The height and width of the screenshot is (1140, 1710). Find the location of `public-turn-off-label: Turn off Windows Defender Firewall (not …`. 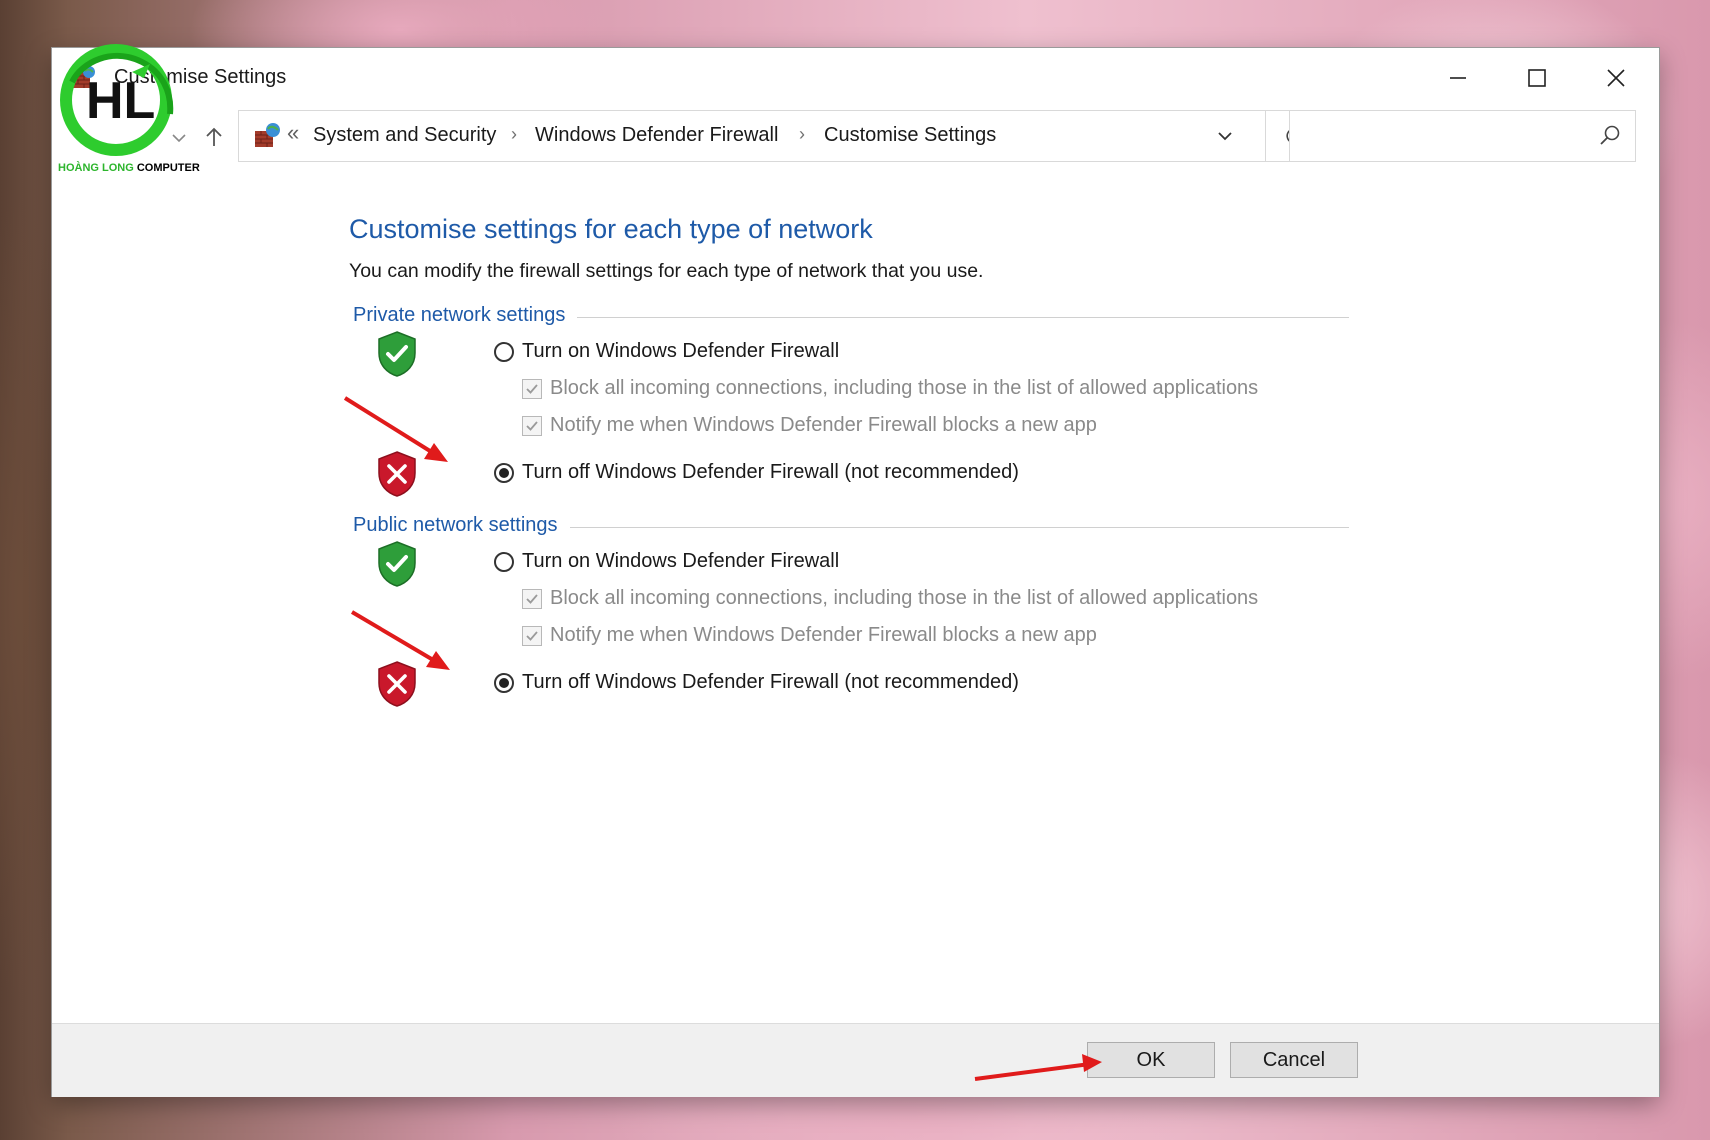

public-turn-off-label: Turn off Windows Defender Firewall (not … is located at coordinates (770, 682).